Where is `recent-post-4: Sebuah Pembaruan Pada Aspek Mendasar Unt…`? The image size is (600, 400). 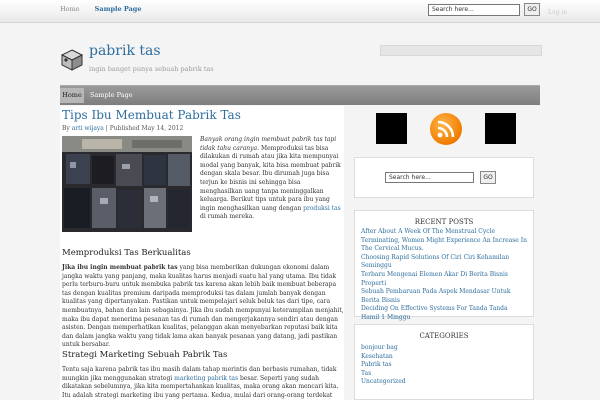 recent-post-4: Sebuah Pembaruan Pada Aspek Mendasar Unt… is located at coordinates (444, 296).